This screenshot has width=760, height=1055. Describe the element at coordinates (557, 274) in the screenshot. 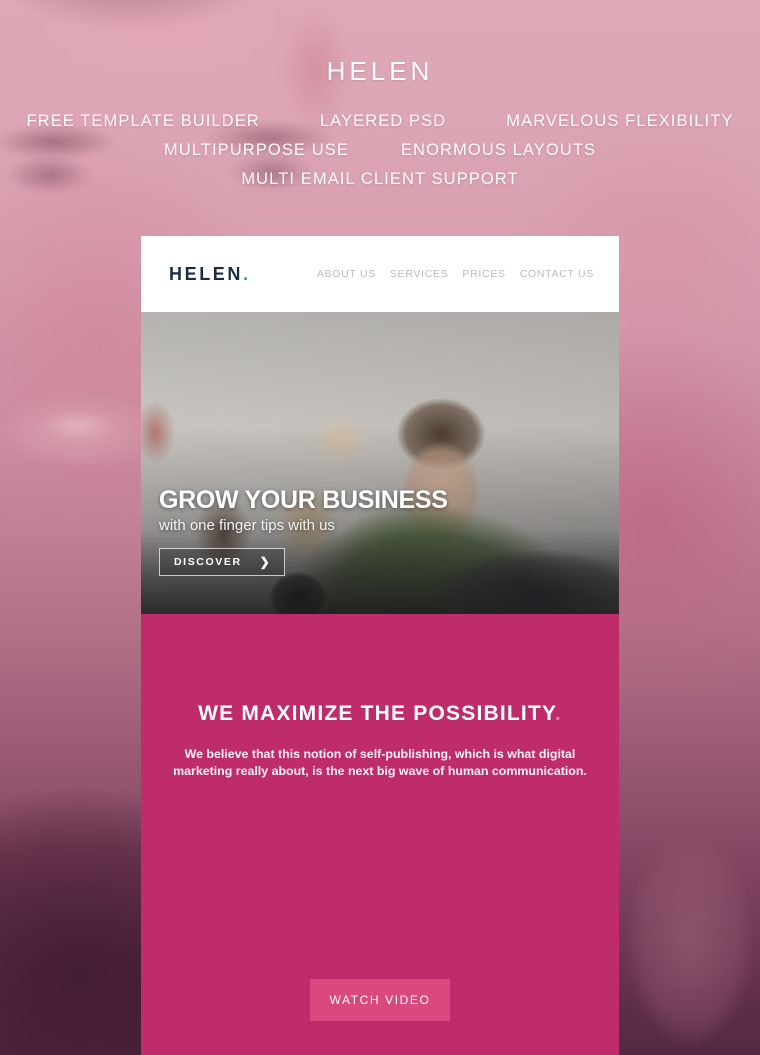

I see `nav-link-contact-us: CONTACT US` at that location.